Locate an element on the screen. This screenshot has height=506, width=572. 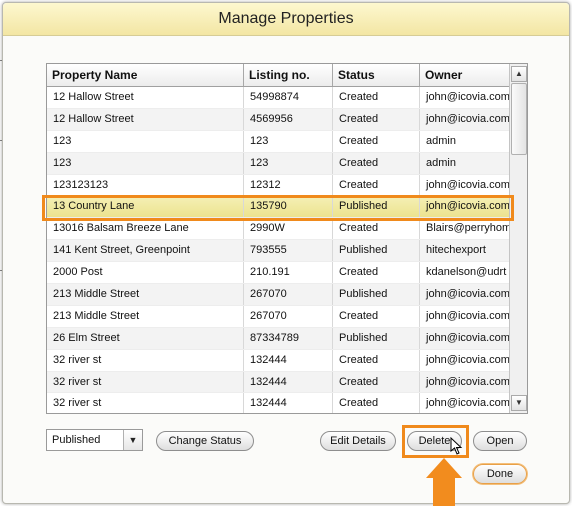
cell-property-name: 2000 Post is located at coordinates (145, 273).